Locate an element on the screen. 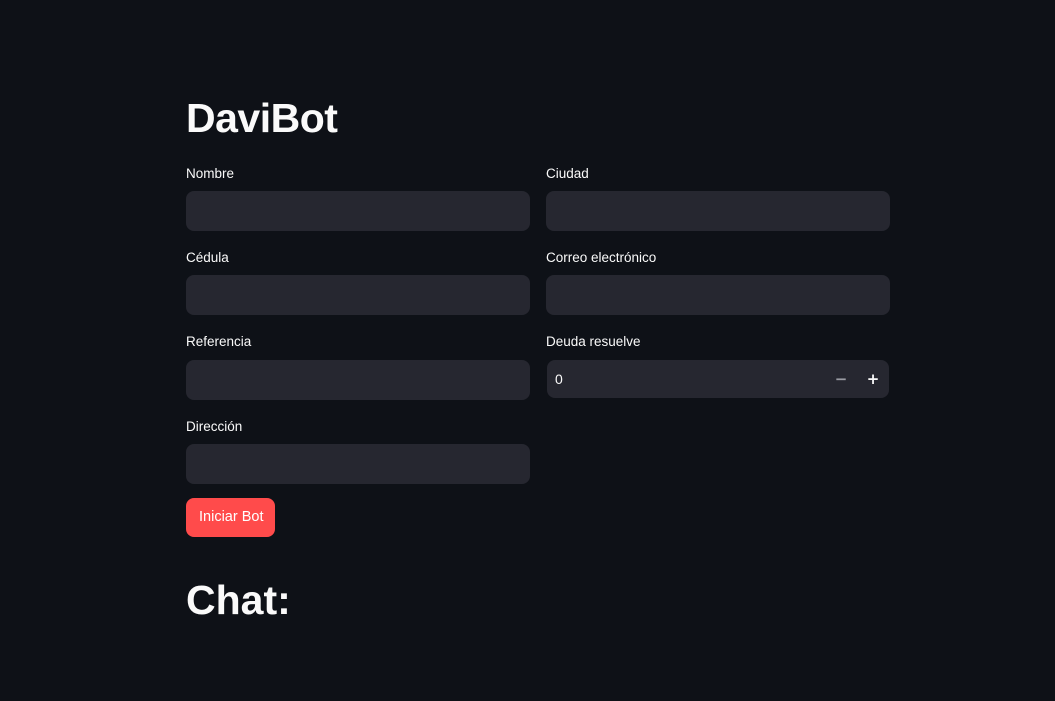  direccion-label: Dirección is located at coordinates (214, 426).